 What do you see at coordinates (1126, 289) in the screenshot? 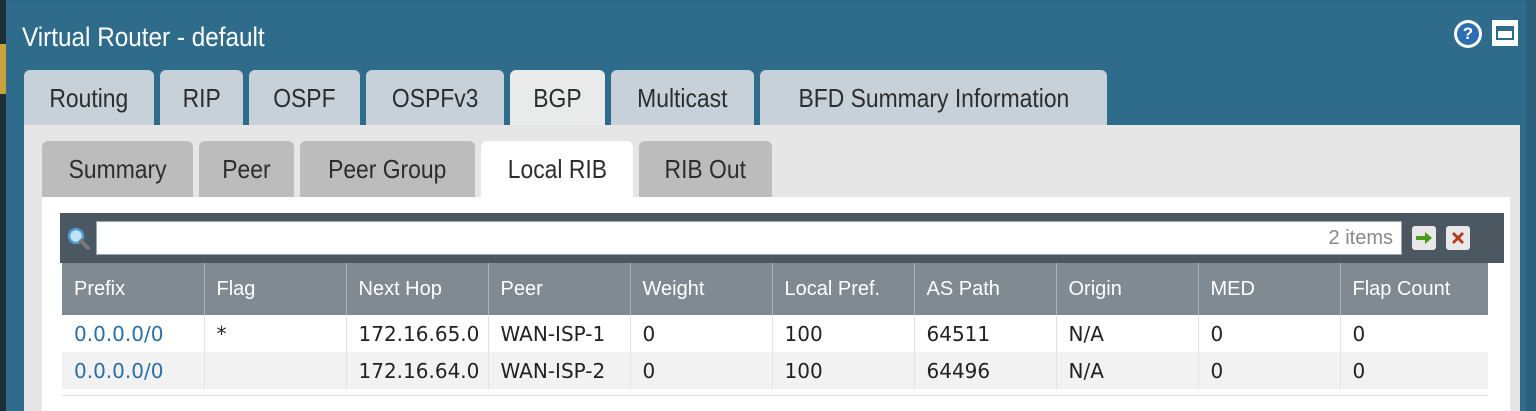
I see `col-origin: Origin` at bounding box center [1126, 289].